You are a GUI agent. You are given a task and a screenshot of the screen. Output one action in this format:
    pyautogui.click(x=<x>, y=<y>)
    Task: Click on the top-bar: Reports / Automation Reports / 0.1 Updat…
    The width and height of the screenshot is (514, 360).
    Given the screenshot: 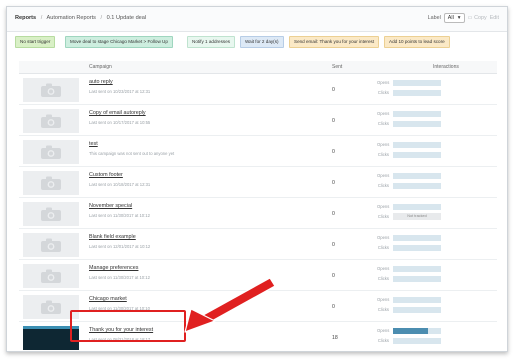 What is the action you would take?
    pyautogui.click(x=257, y=19)
    